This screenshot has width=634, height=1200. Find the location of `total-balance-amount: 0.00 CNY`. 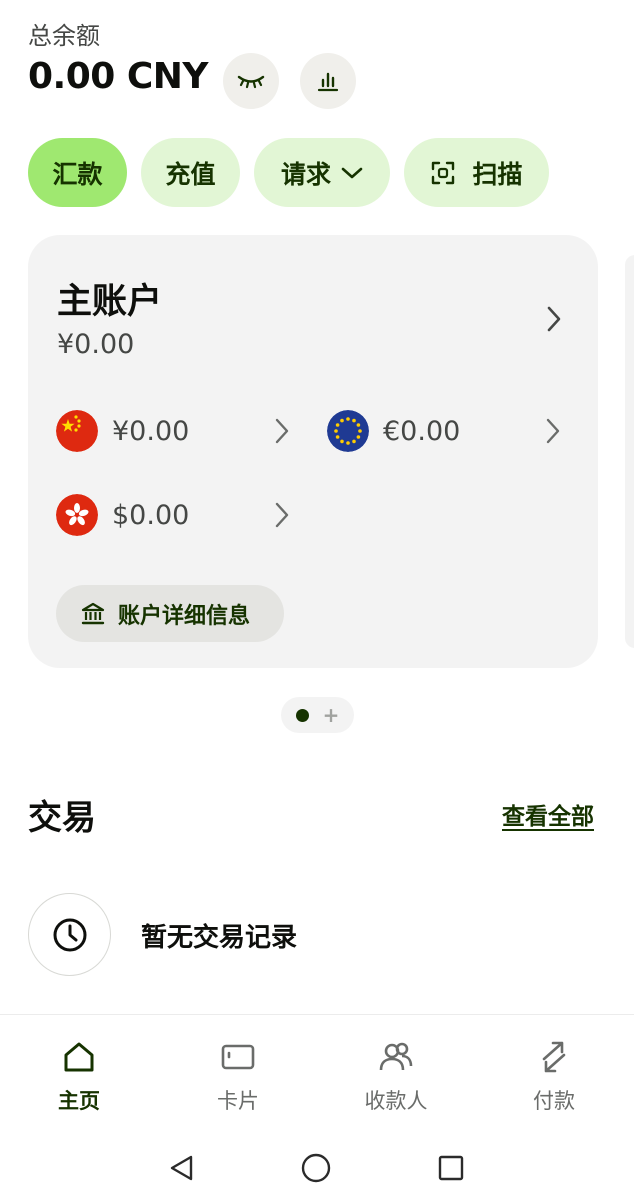

total-balance-amount: 0.00 CNY is located at coordinates (118, 76).